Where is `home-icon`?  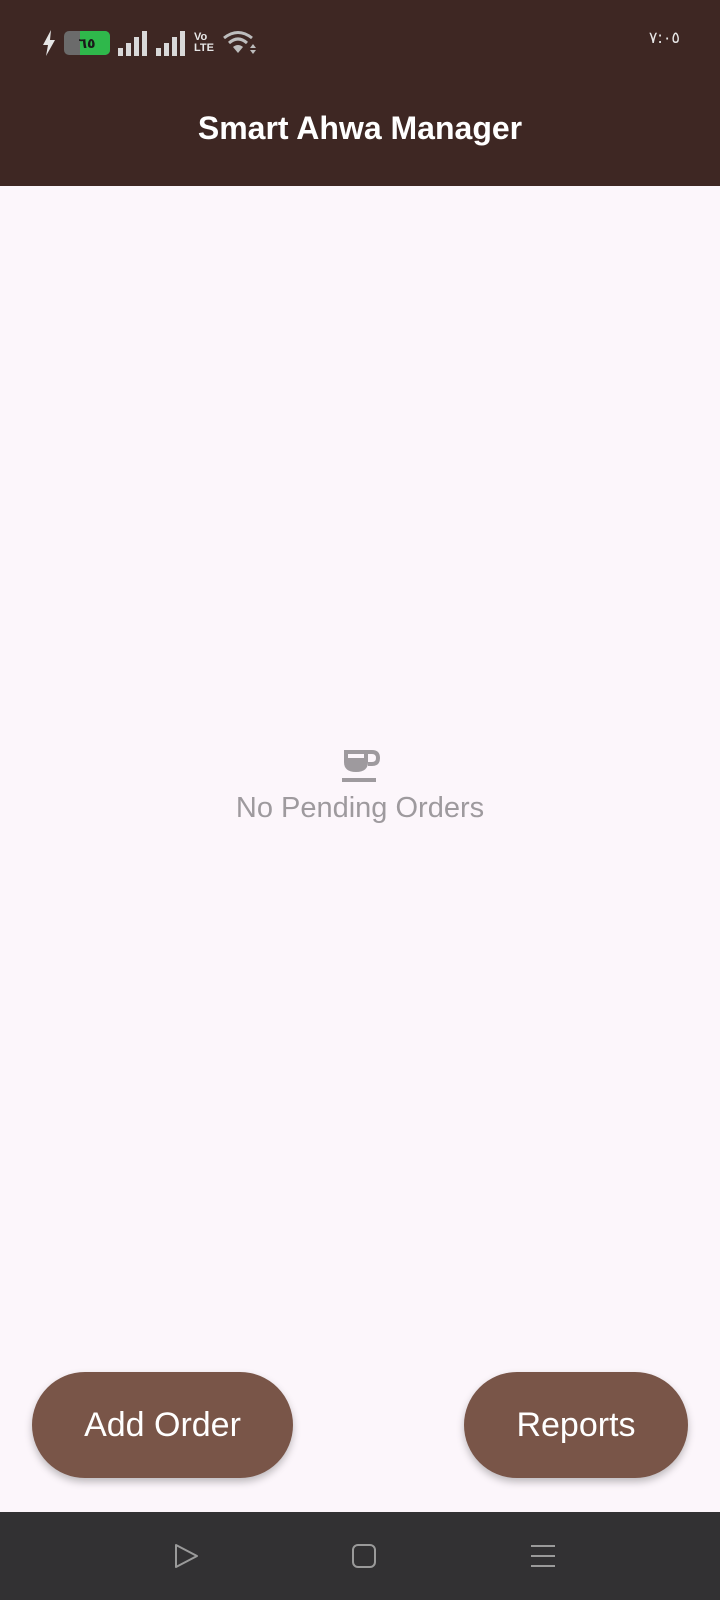 home-icon is located at coordinates (364, 1556).